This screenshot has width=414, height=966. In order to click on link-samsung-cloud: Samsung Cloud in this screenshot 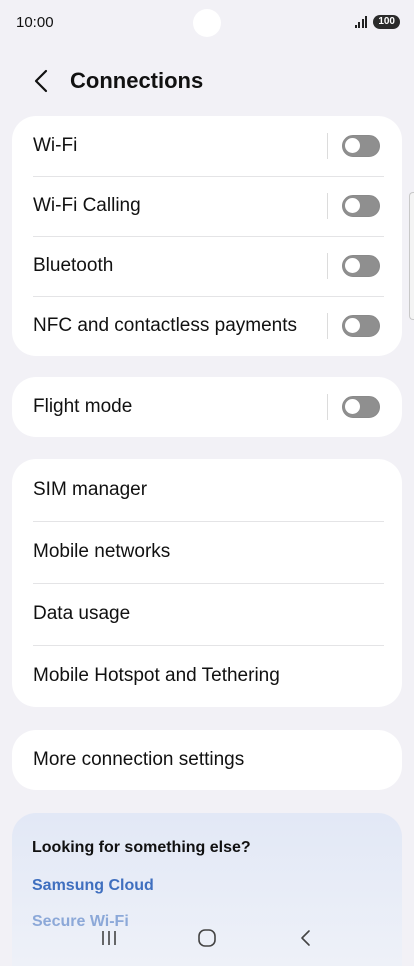, I will do `click(207, 886)`.